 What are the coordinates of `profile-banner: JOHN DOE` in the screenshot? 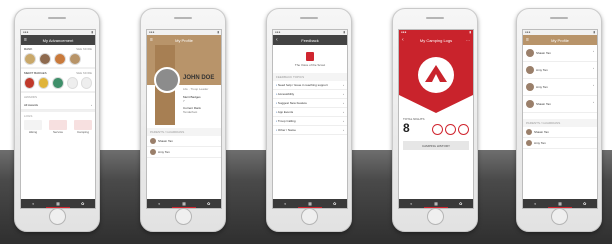 It's located at (184, 85).